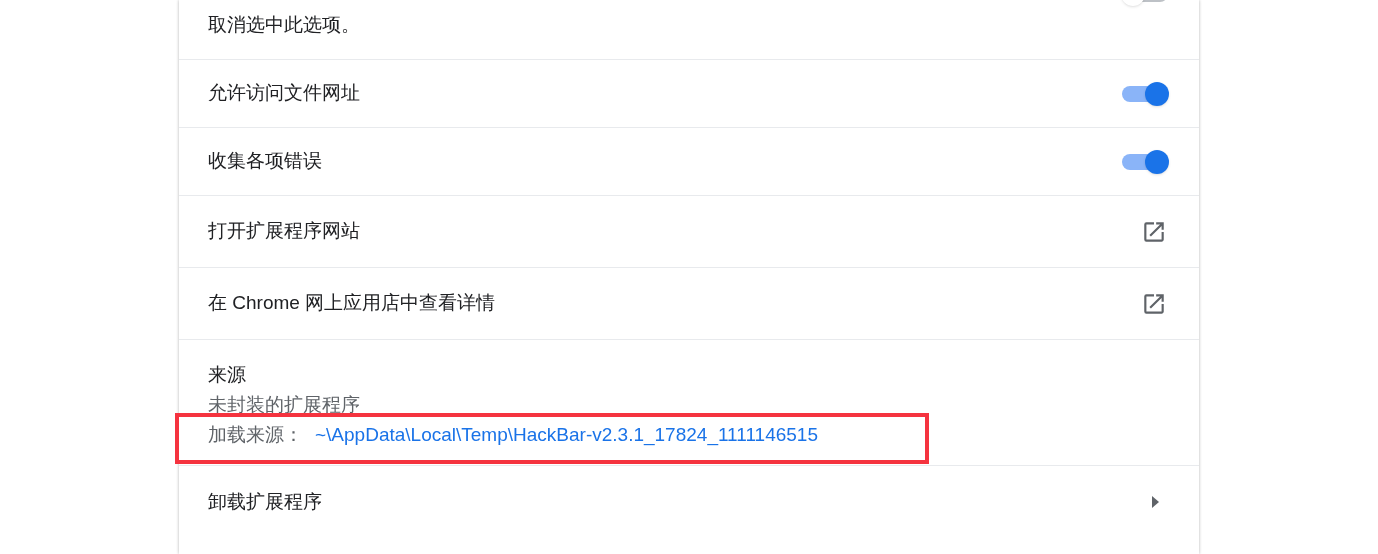 The width and height of the screenshot is (1378, 554). What do you see at coordinates (284, 405) in the screenshot?
I see `source-type: 未封装的扩展程序` at bounding box center [284, 405].